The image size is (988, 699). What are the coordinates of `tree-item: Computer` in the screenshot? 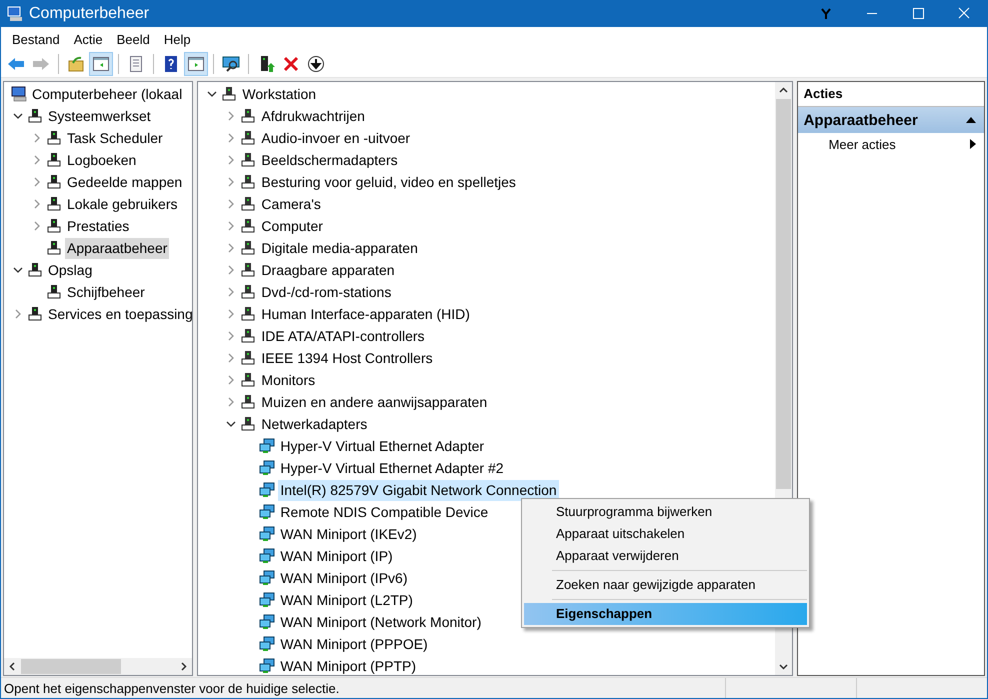 It's located at (292, 226).